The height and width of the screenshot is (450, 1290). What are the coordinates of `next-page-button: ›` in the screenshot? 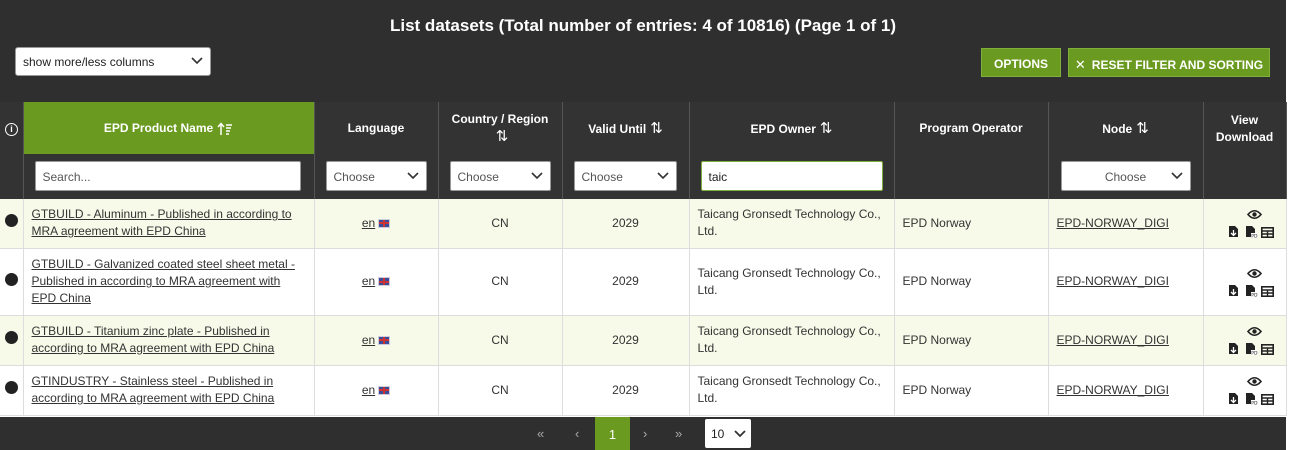 It's located at (645, 433).